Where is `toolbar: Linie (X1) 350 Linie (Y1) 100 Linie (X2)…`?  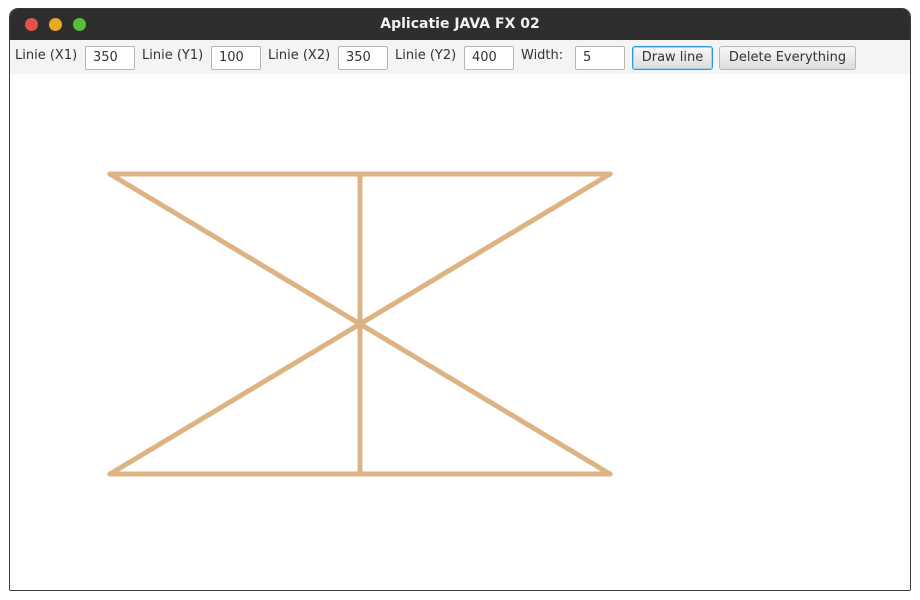
toolbar: Linie (X1) 350 Linie (Y1) 100 Linie (X2)… is located at coordinates (460, 57).